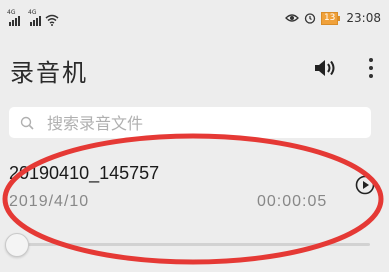 This screenshot has width=389, height=272. Describe the element at coordinates (27, 123) in the screenshot. I see `search-icon` at that location.